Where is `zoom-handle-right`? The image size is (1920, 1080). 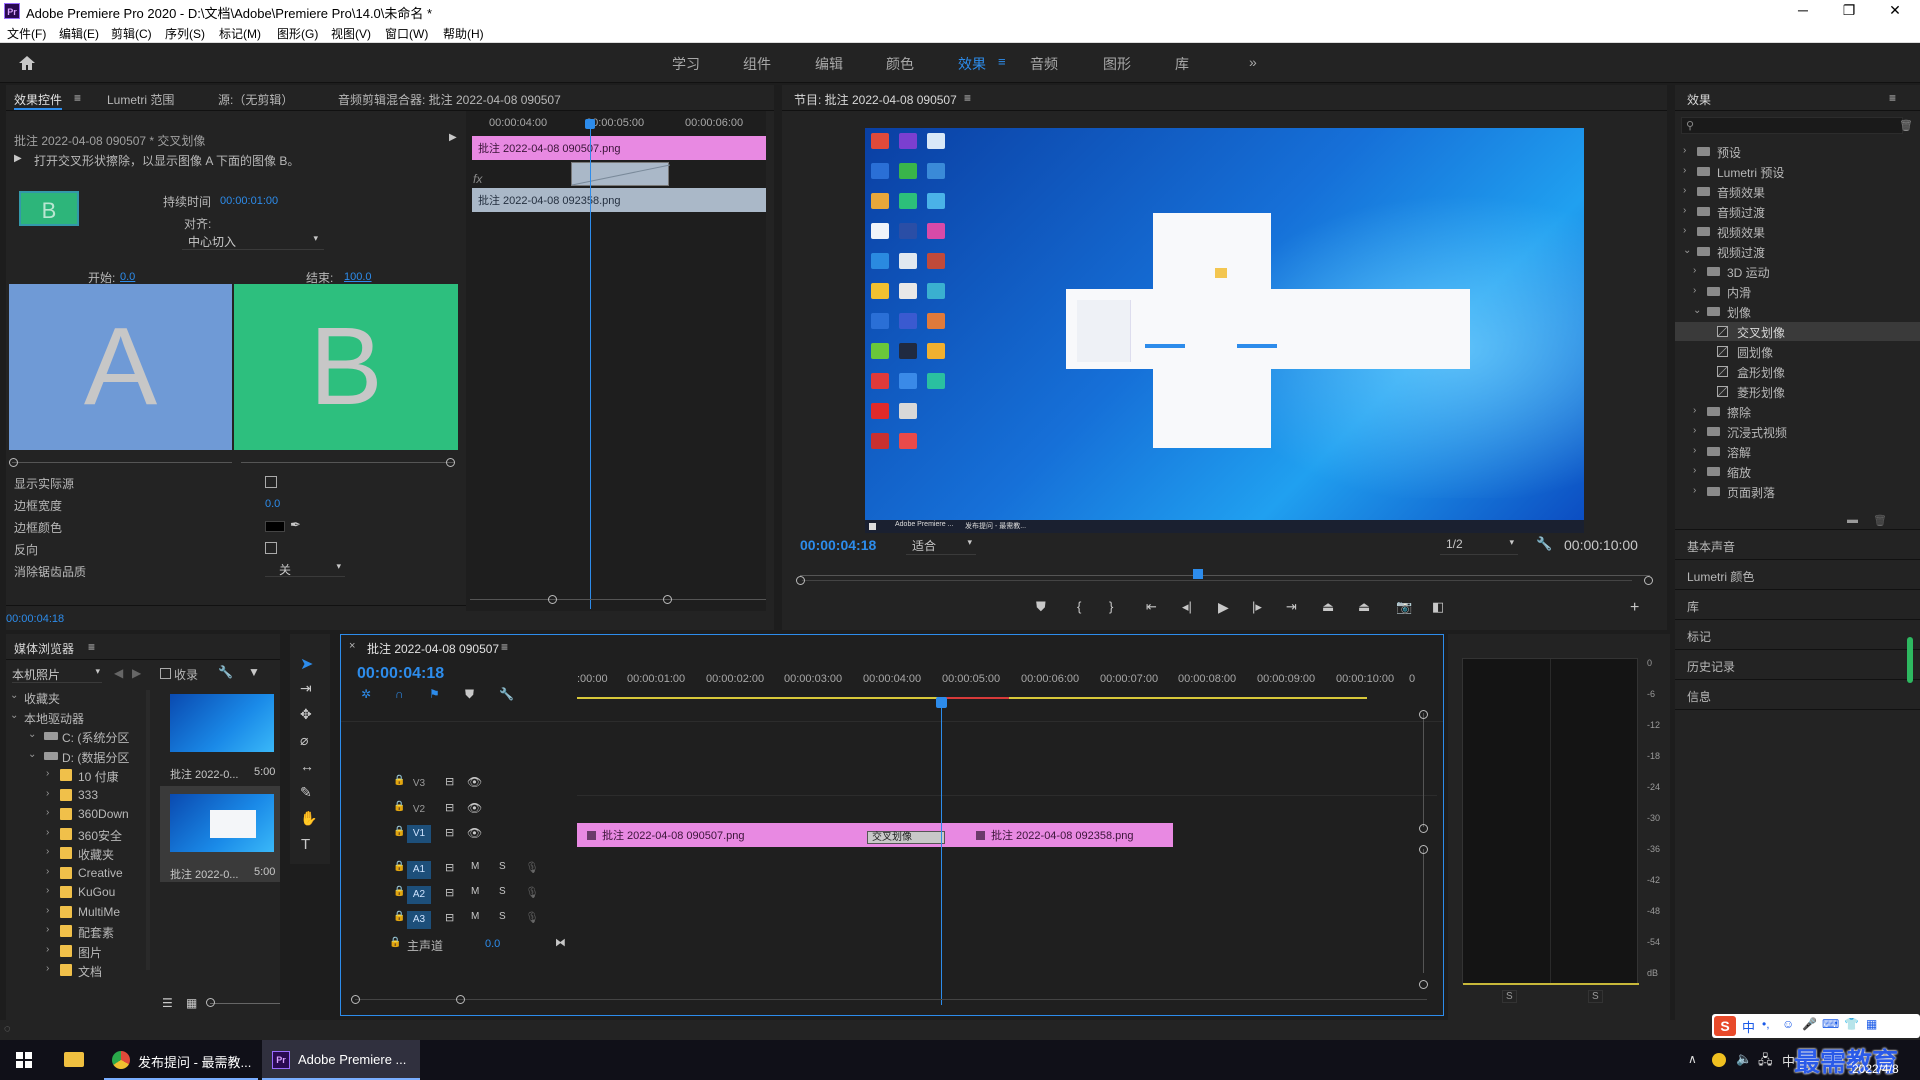
zoom-handle-right is located at coordinates (1648, 580).